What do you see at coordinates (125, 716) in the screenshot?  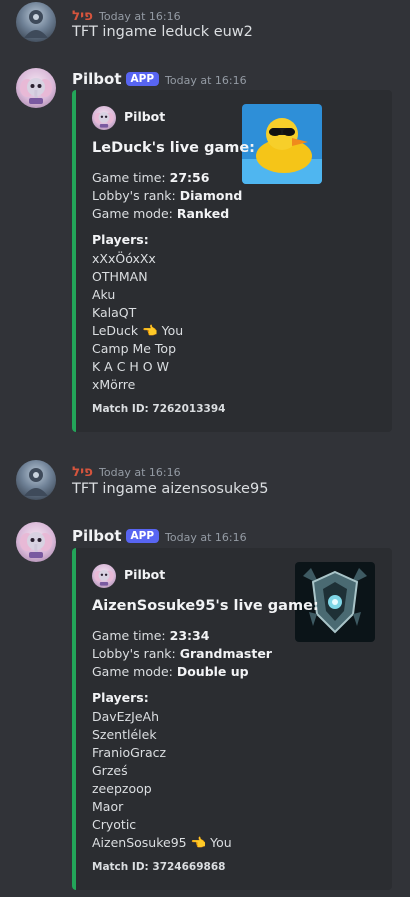 I see `player-item: DavEzJeAh` at bounding box center [125, 716].